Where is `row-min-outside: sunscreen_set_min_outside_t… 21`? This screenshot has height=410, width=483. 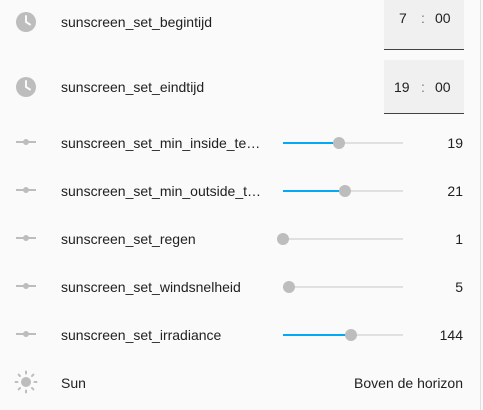 row-min-outside: sunscreen_set_min_outside_t… 21 is located at coordinates (240, 190).